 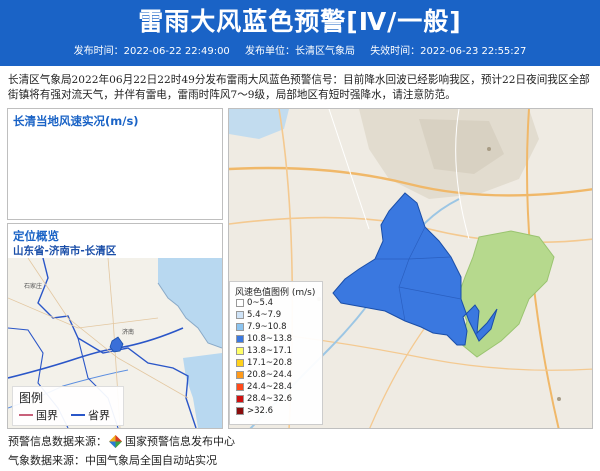 I want to click on warning-source-org: 国家预警信息发布中心, so click(x=180, y=441).